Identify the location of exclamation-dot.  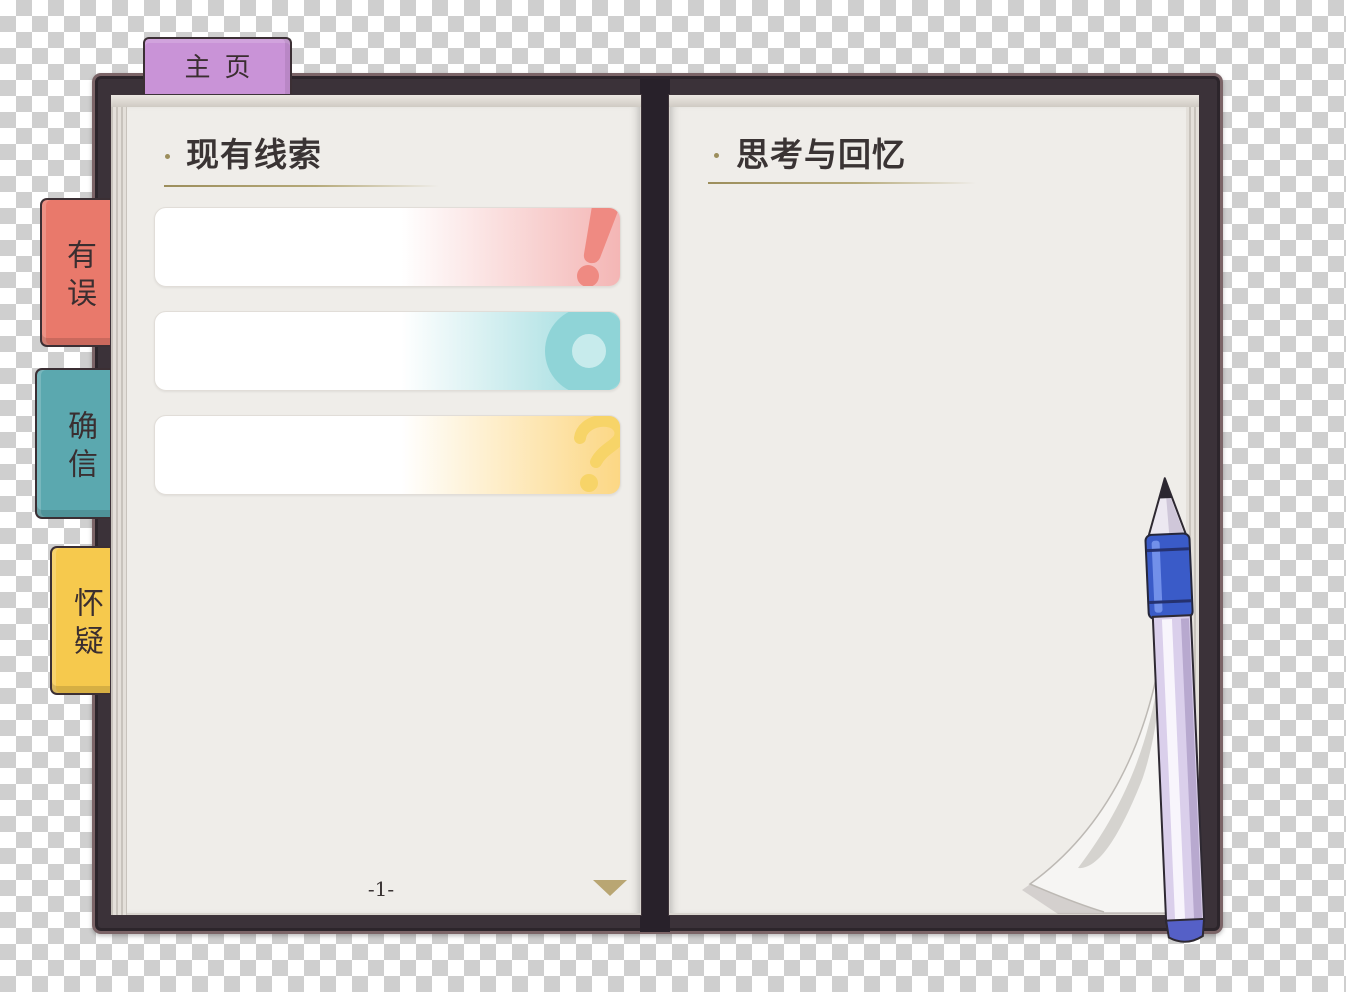
(588, 275).